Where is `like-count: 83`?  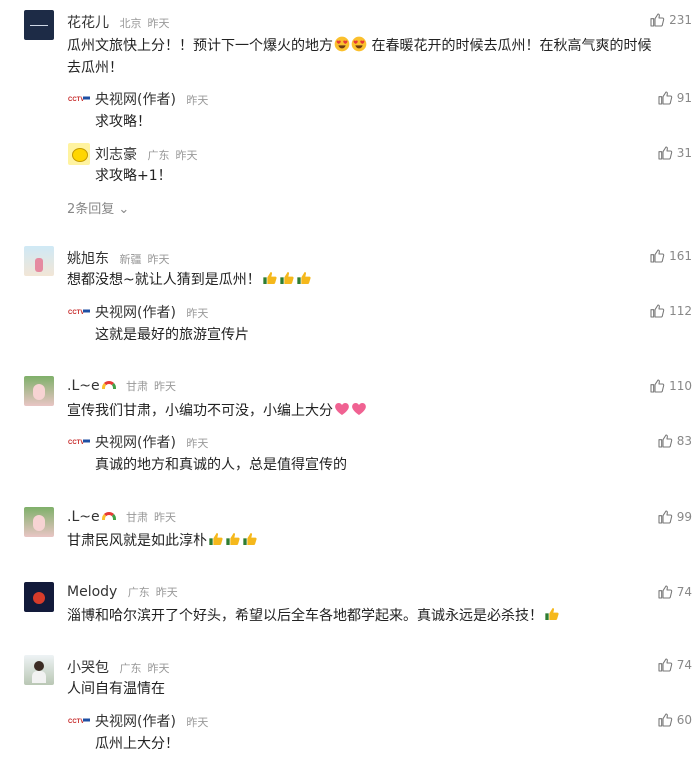 like-count: 83 is located at coordinates (684, 441).